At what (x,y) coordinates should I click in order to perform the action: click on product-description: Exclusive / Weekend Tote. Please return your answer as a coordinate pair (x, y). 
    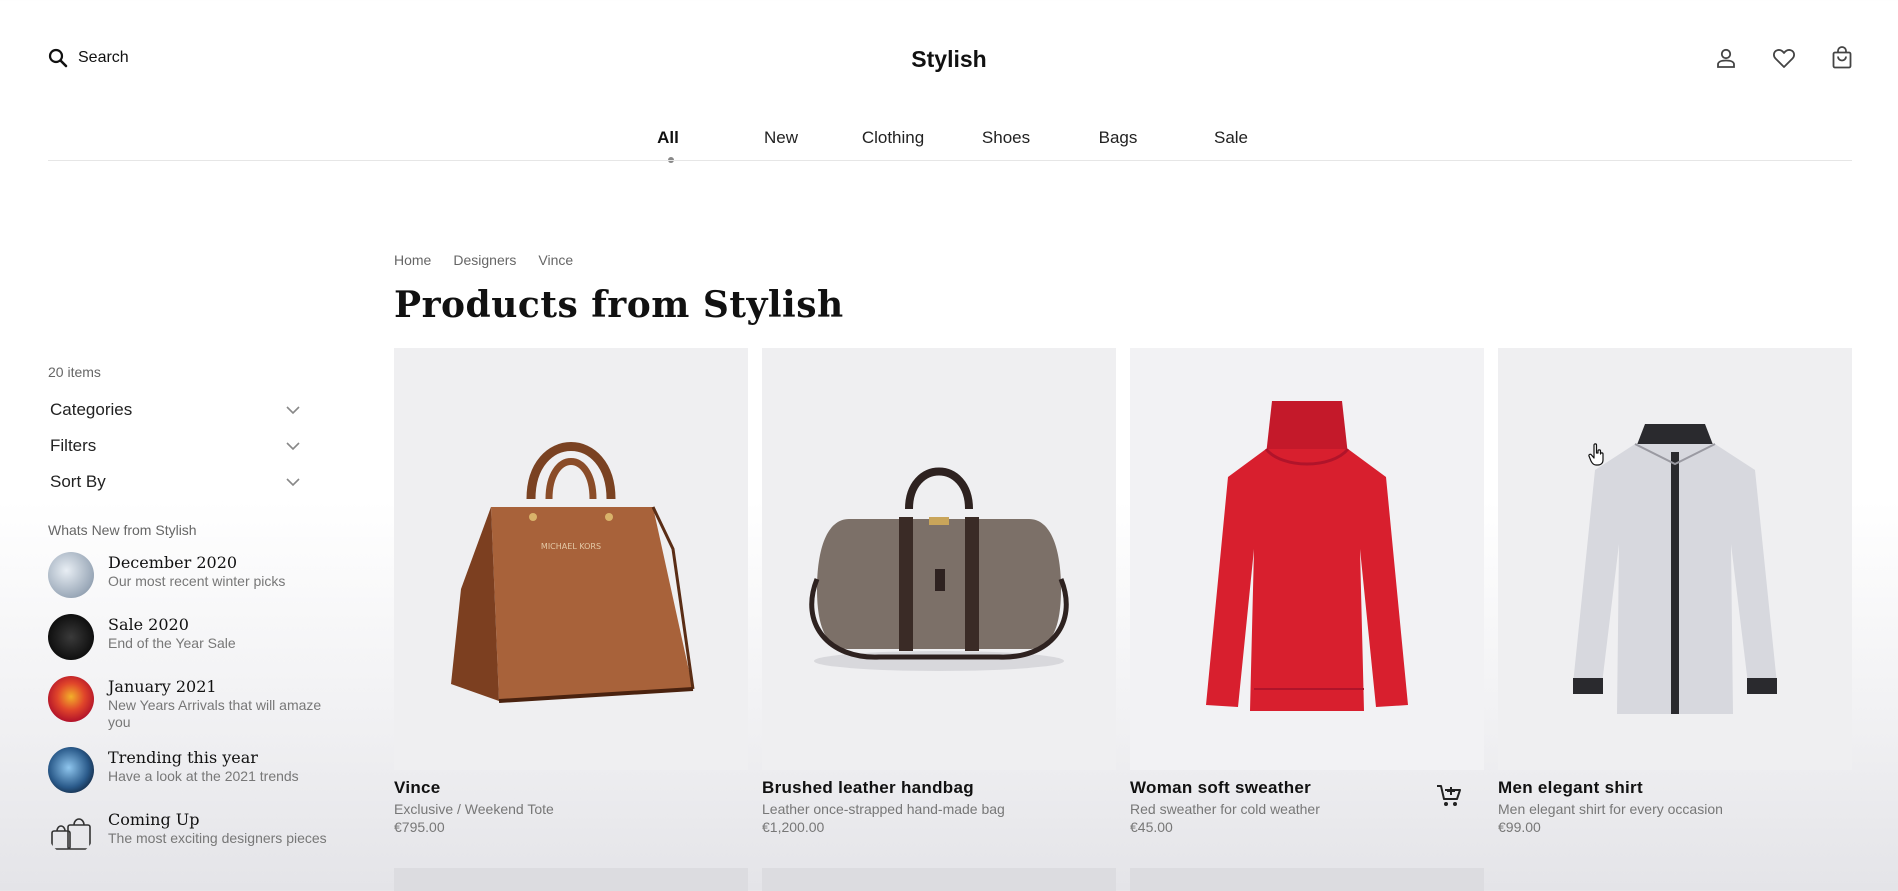
    Looking at the image, I should click on (474, 809).